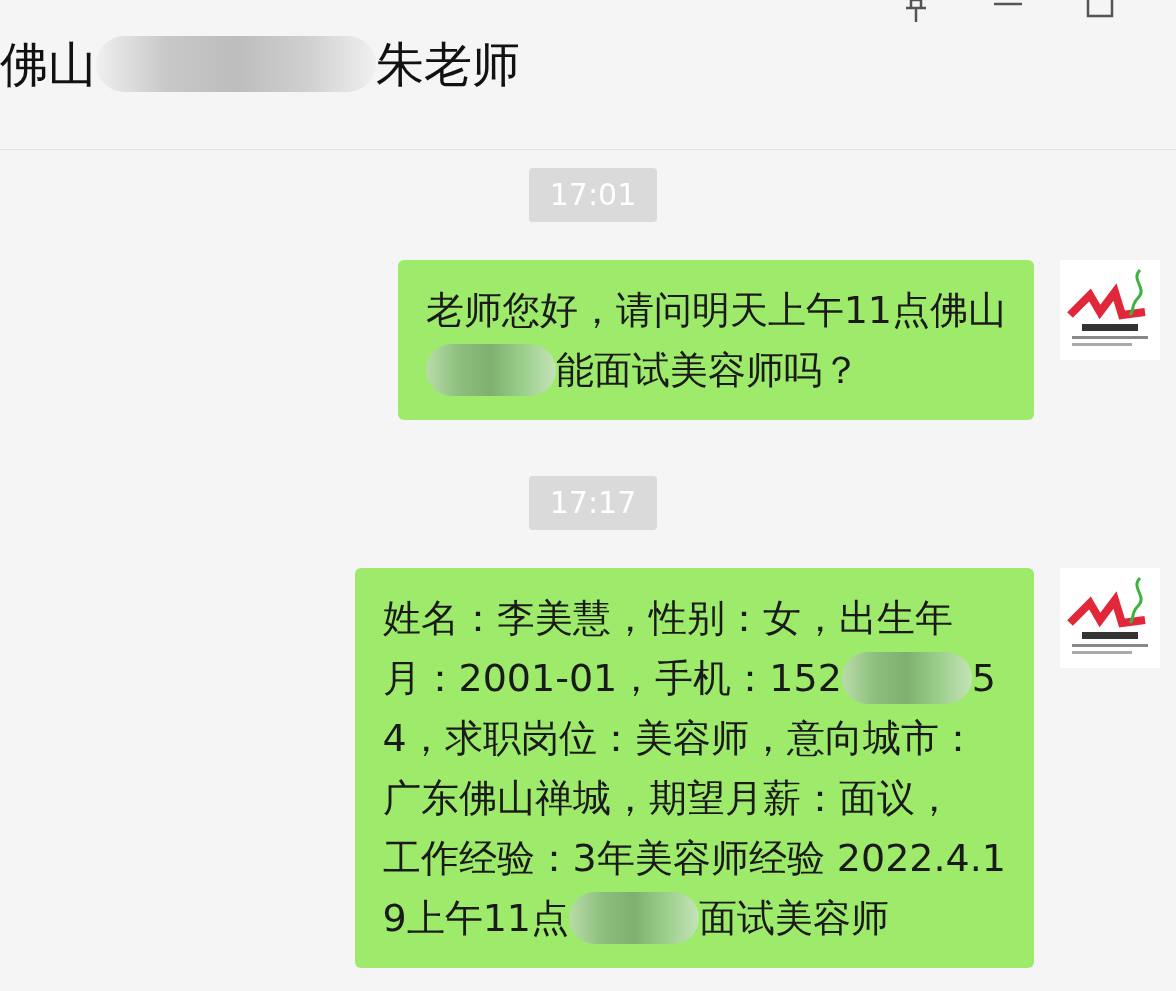 This screenshot has height=991, width=1176. Describe the element at coordinates (1008, 4) in the screenshot. I see `minimize-icon` at that location.